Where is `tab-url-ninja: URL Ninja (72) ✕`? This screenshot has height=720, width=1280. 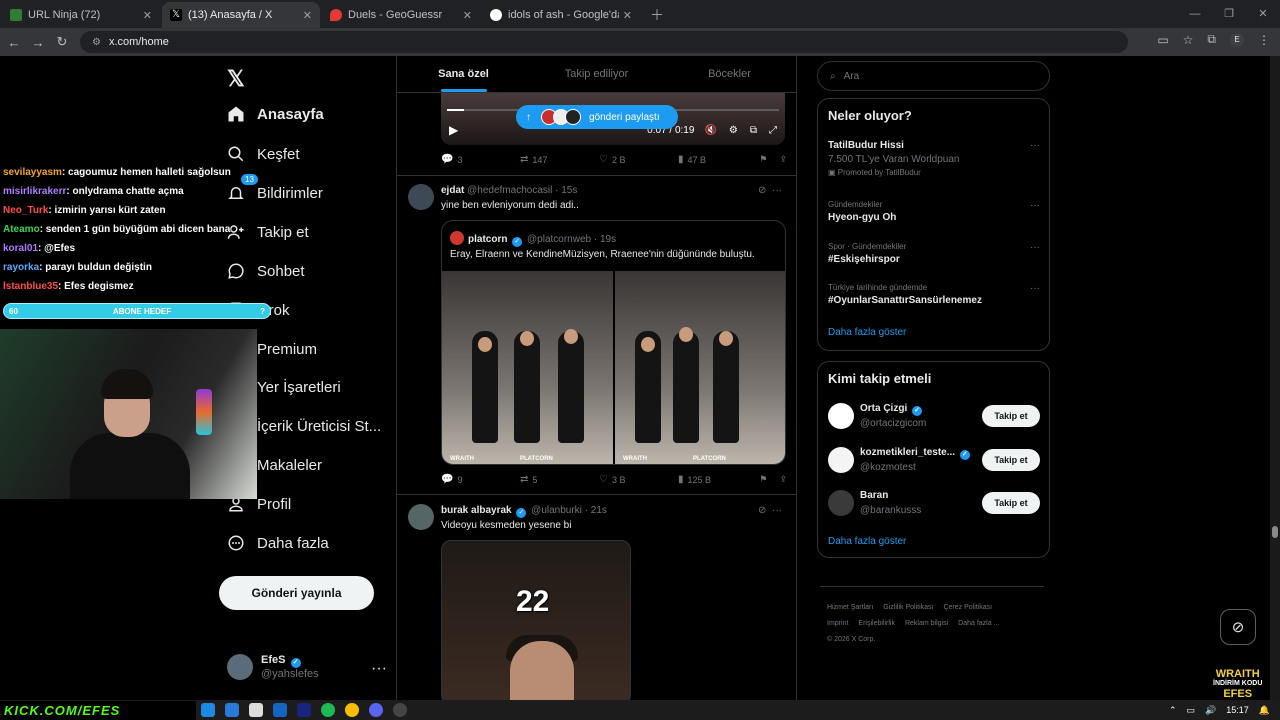 tab-url-ninja: URL Ninja (72) ✕ is located at coordinates (81, 15).